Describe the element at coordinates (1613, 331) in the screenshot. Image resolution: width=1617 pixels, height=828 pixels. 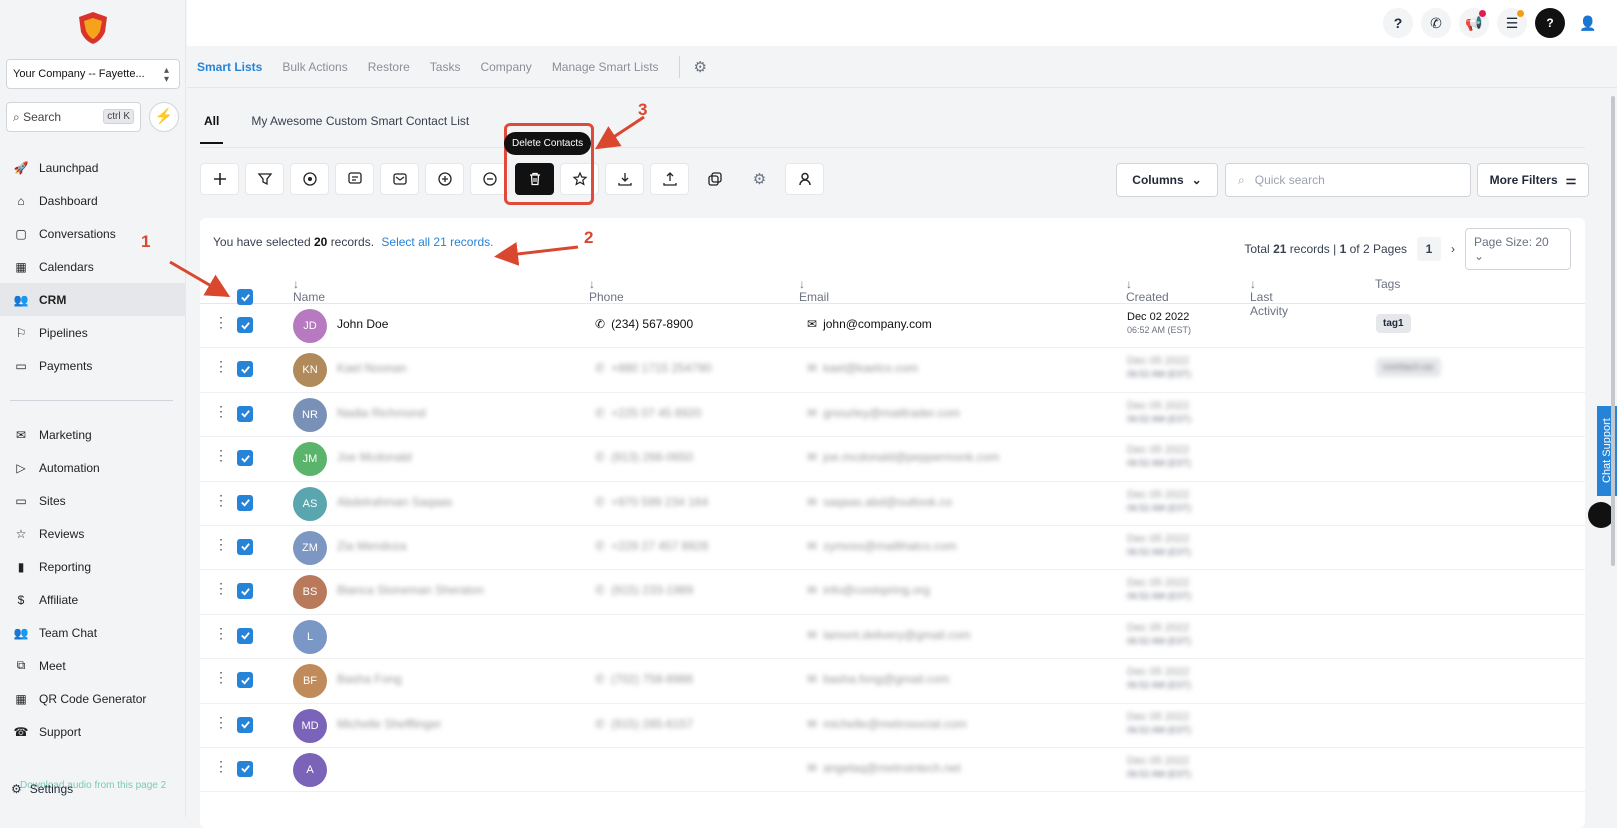
I see `scrollbar` at that location.